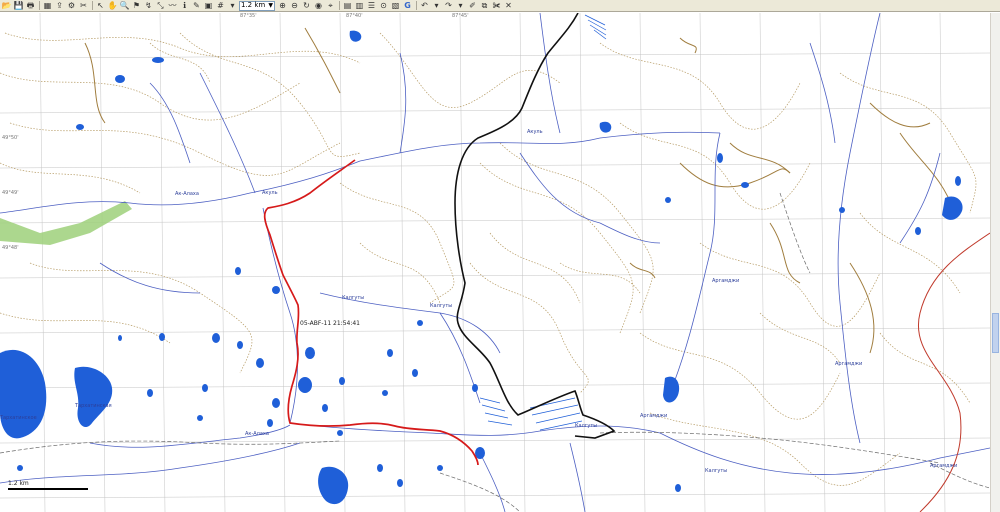  What do you see at coordinates (208, 6) in the screenshot?
I see `map-icon: ▣` at bounding box center [208, 6].